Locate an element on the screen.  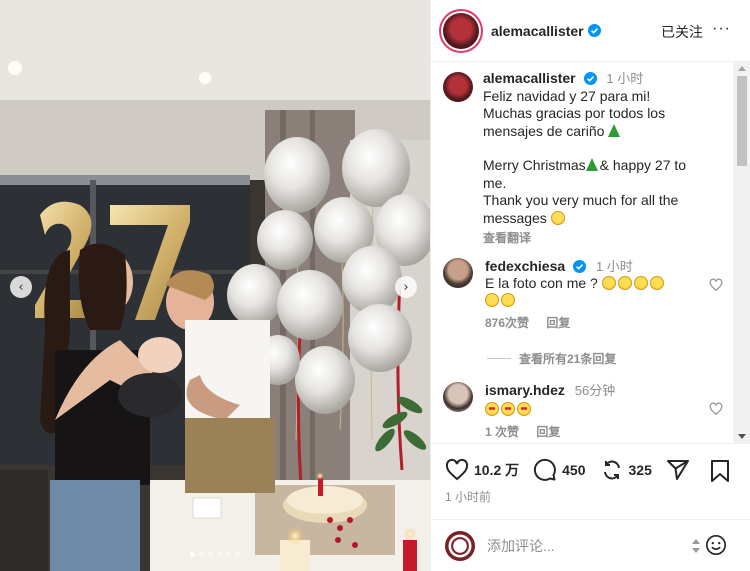
repost-icon is located at coordinates (611, 470).